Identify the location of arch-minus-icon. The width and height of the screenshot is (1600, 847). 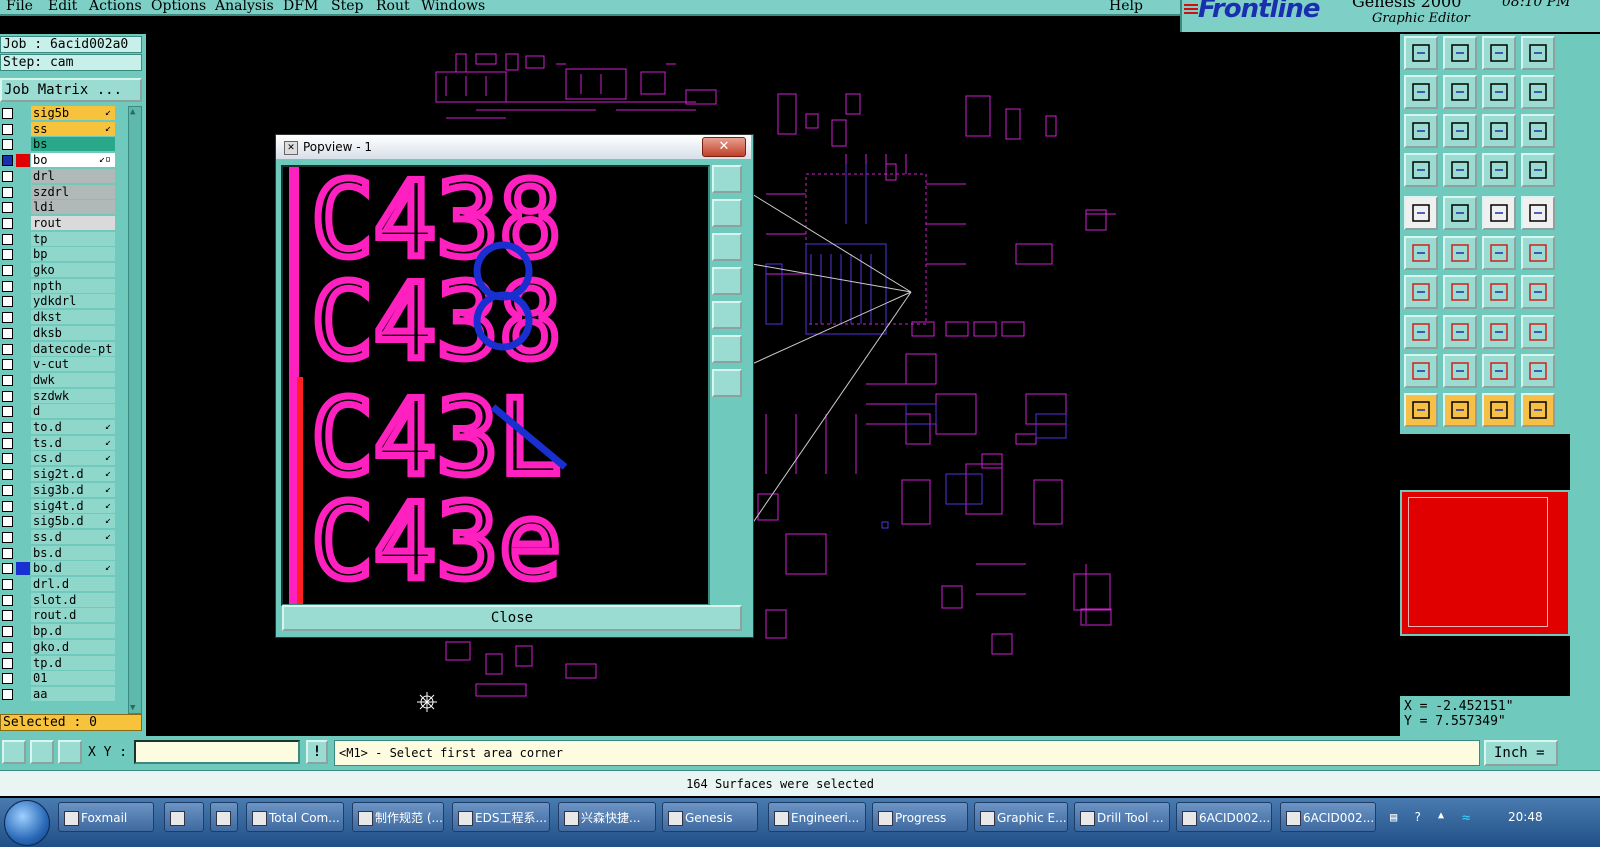
(1538, 371).